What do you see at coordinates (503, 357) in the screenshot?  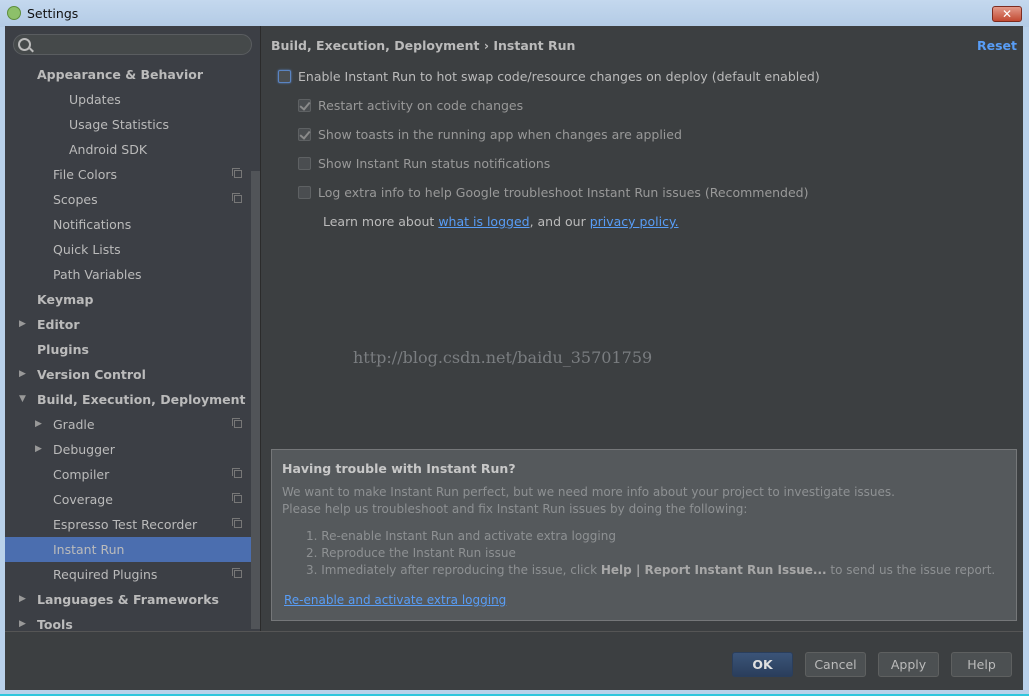 I see `watermark-text: http://blog.csdn.net/baidu_35701759` at bounding box center [503, 357].